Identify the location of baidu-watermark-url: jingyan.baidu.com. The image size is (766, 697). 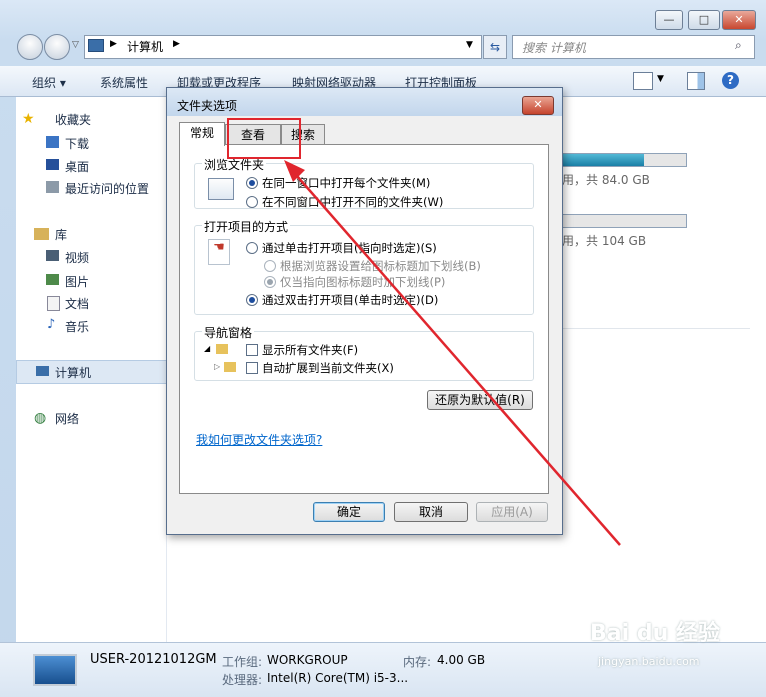
(649, 661).